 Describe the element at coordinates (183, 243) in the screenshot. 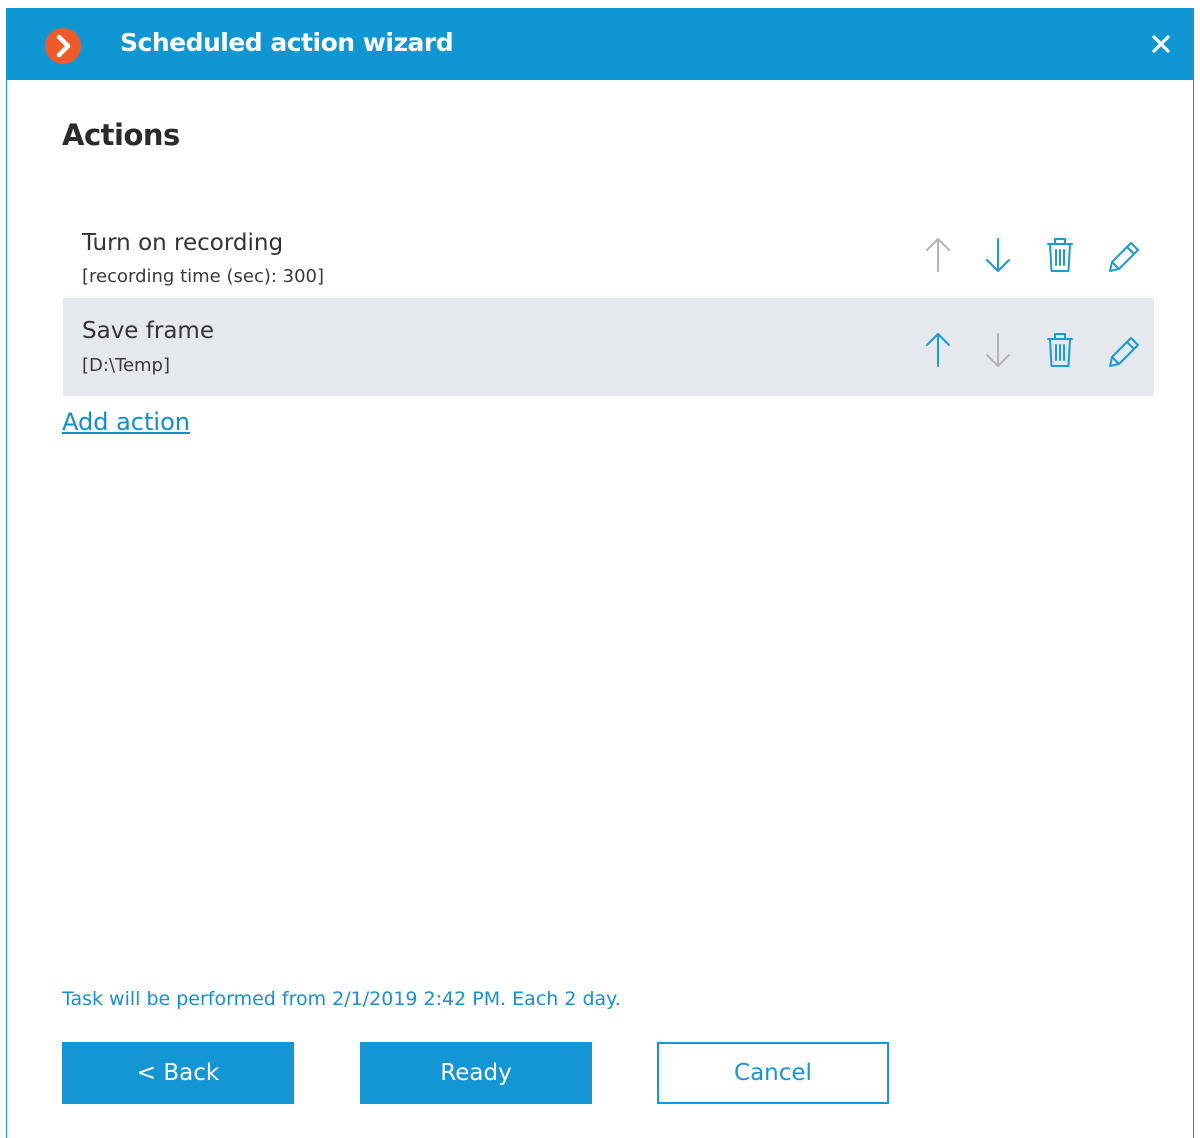

I see `action-name: Turn on recording` at that location.